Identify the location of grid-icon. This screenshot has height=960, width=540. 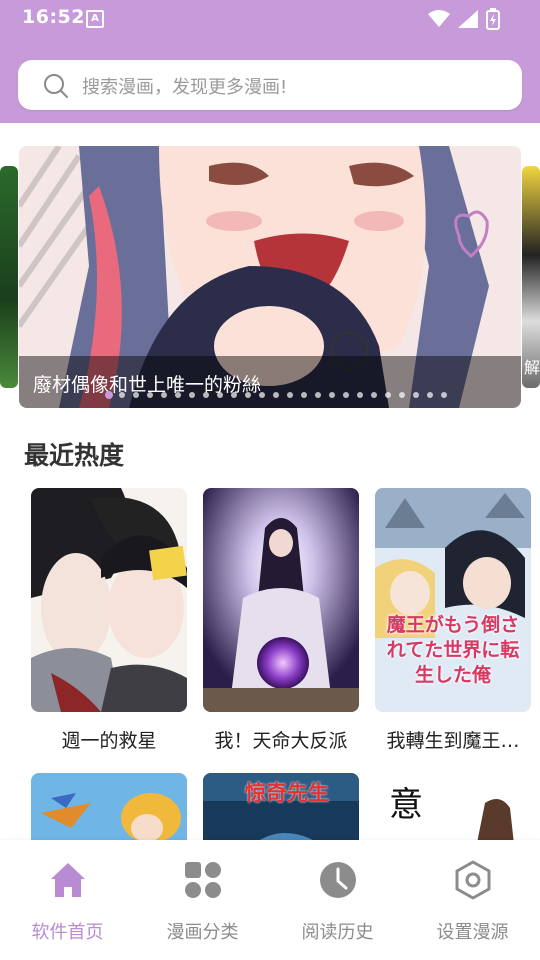
(203, 880).